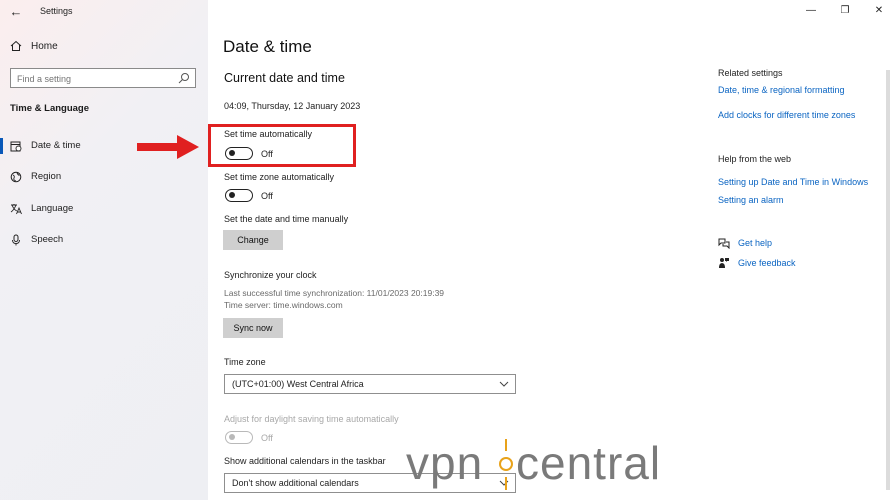  I want to click on set-timezone-auto-label: Set time zone automatically, so click(279, 177).